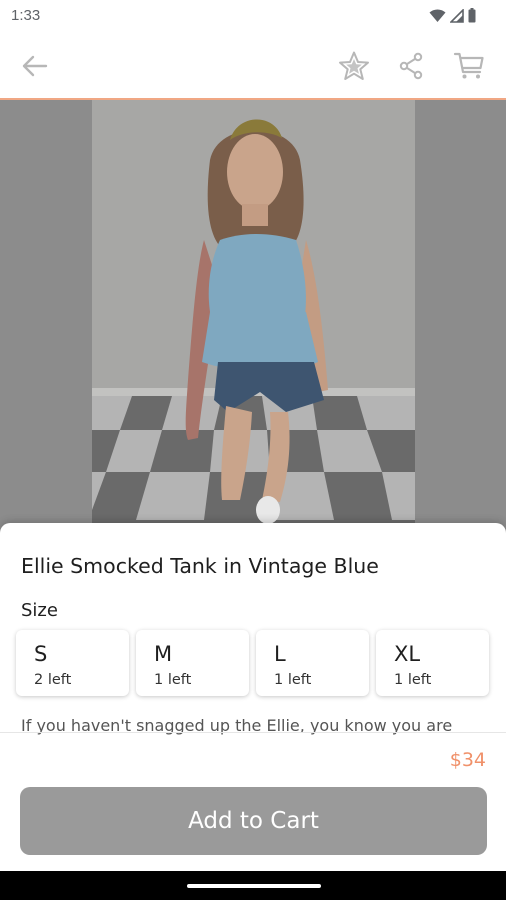 This screenshot has width=506, height=900. Describe the element at coordinates (200, 566) in the screenshot. I see `product-title: Ellie Smocked Tank in Vintage Blue` at that location.